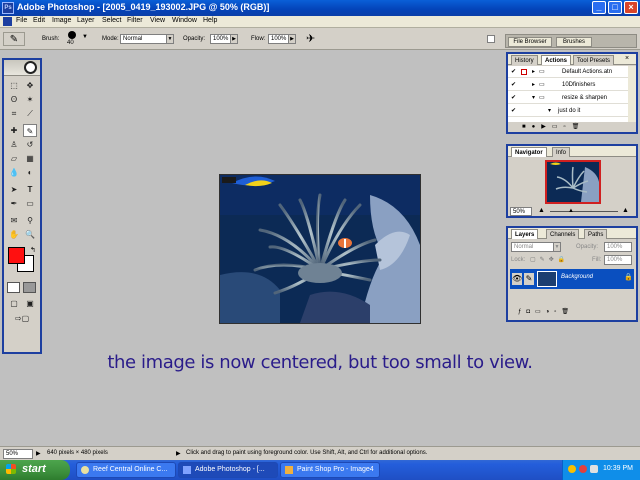 This screenshot has width=640, height=480. What do you see at coordinates (568, 98) in the screenshot?
I see `list-item: ✔ ▾ ▭ resize & sharpen` at bounding box center [568, 98].